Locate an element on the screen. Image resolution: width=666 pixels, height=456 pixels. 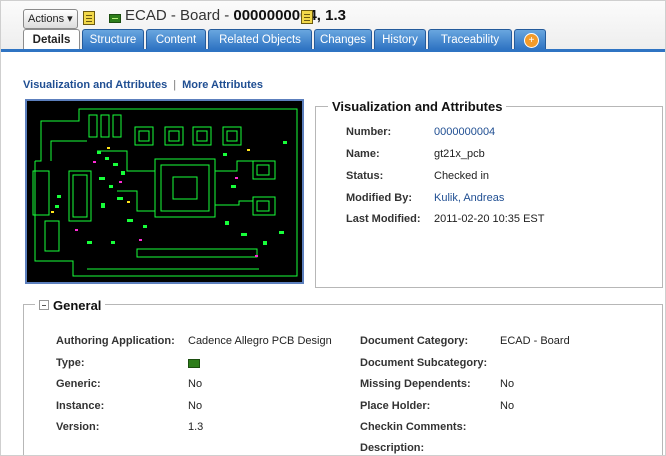
attr-label: Modified By: is located at coordinates (379, 198).